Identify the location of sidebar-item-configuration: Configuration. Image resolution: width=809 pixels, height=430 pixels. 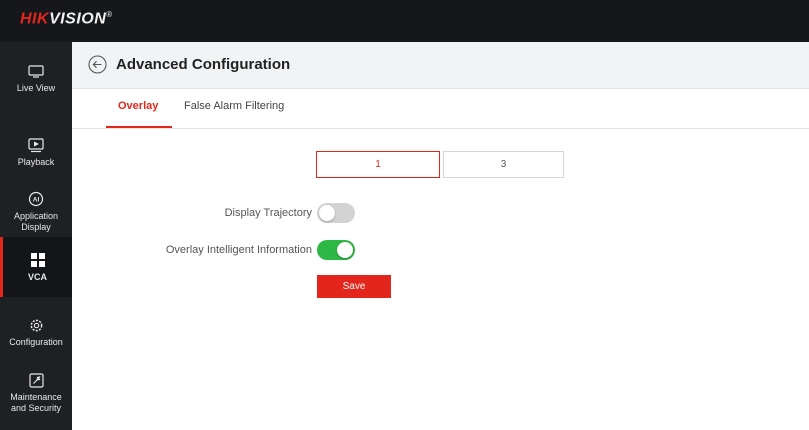
(36, 332).